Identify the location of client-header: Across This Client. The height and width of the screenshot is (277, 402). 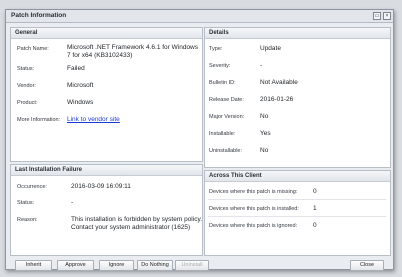
(297, 176).